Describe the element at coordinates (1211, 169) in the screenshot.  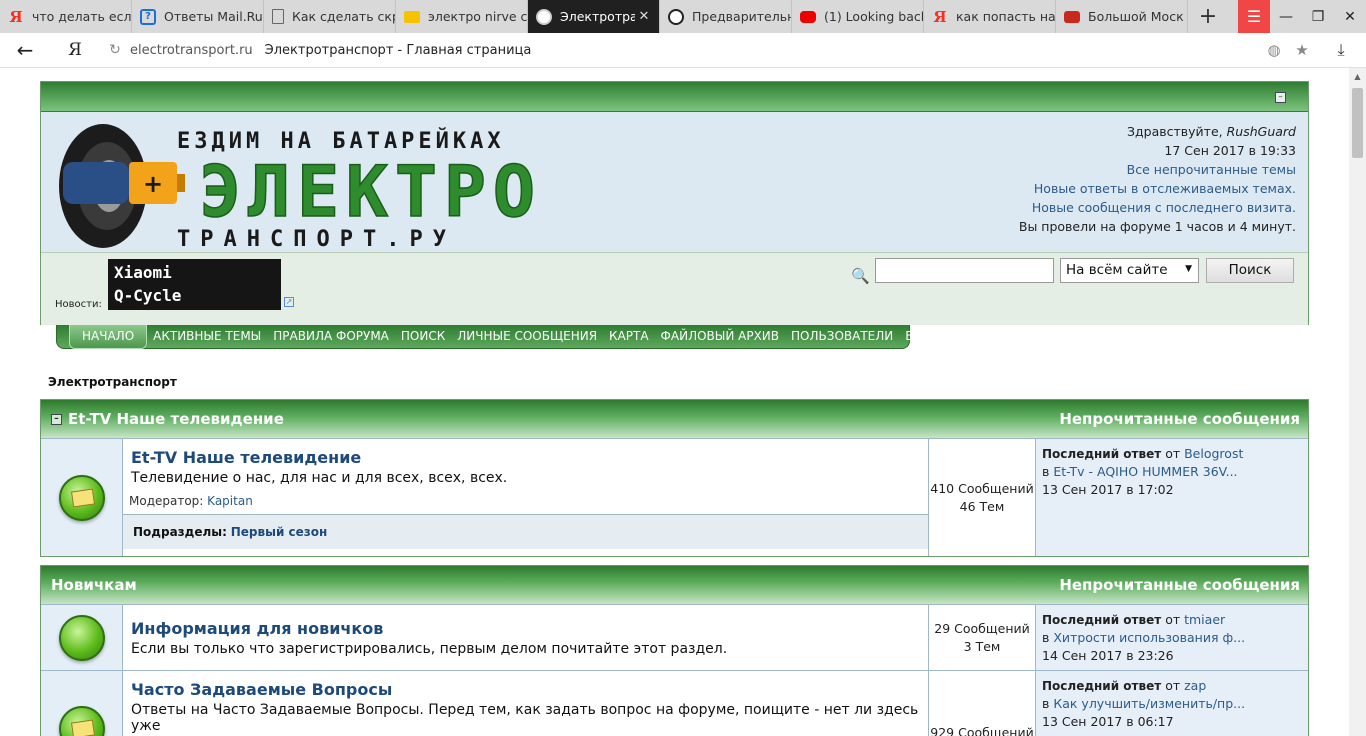
I see `link-unread-topics: Все непрочитанные темы` at that location.